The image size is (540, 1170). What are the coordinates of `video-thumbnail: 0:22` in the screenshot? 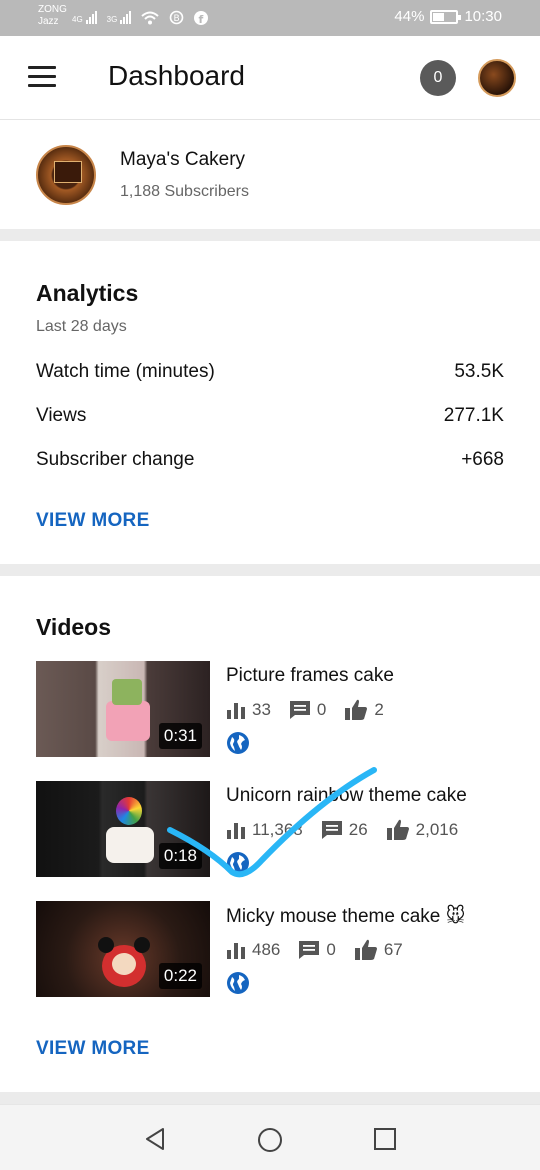 It's located at (123, 949).